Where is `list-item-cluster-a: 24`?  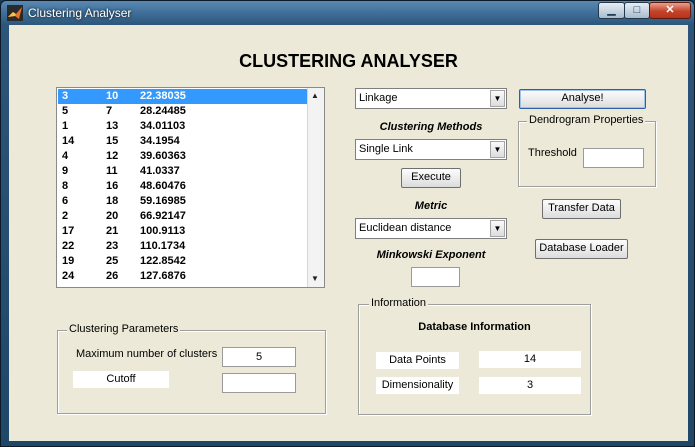
list-item-cluster-a: 24 is located at coordinates (68, 276).